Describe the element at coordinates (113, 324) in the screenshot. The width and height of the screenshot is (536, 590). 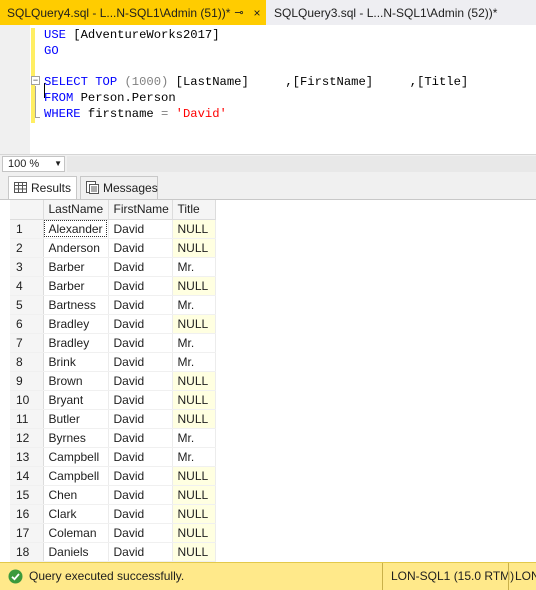
I see `table-row: 6 Bradley David NULL` at that location.